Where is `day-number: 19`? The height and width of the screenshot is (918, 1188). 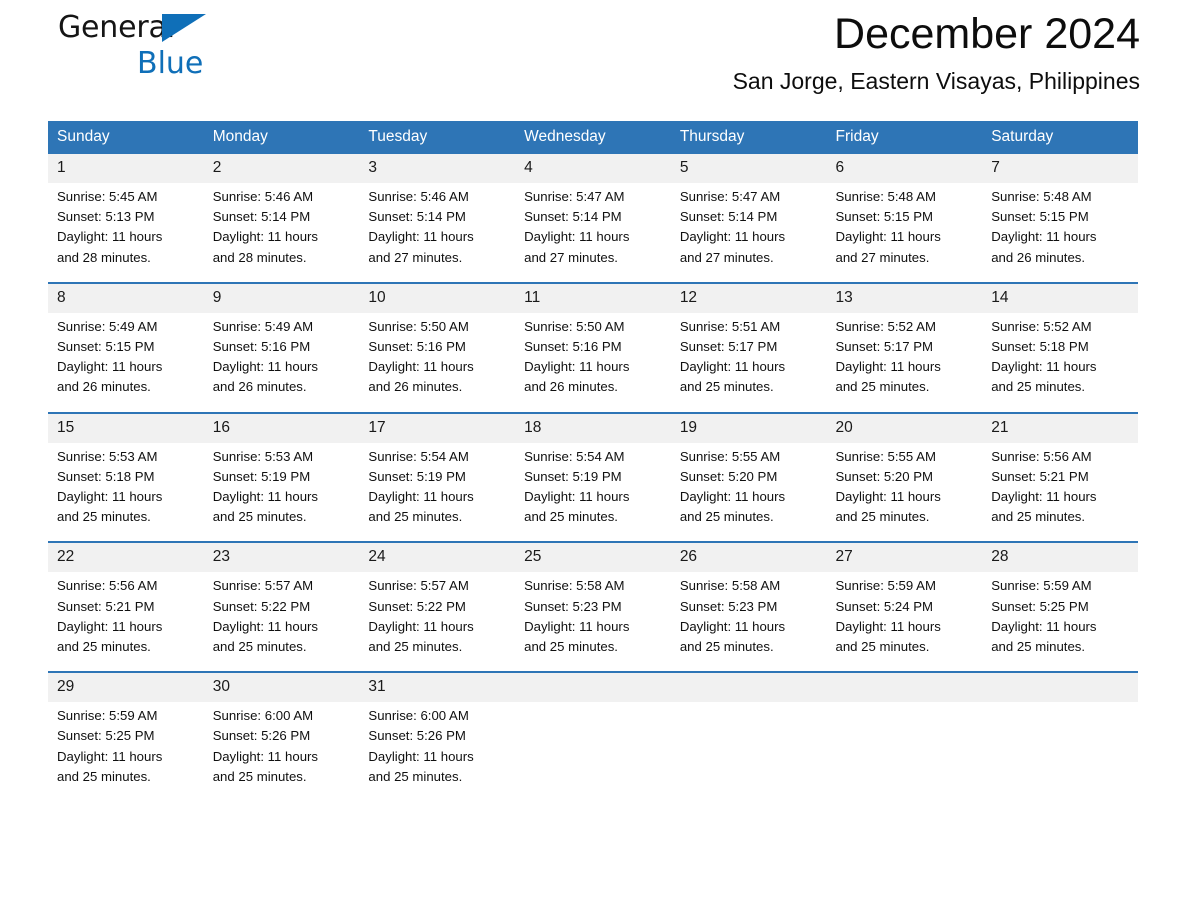 day-number: 19 is located at coordinates (748, 427).